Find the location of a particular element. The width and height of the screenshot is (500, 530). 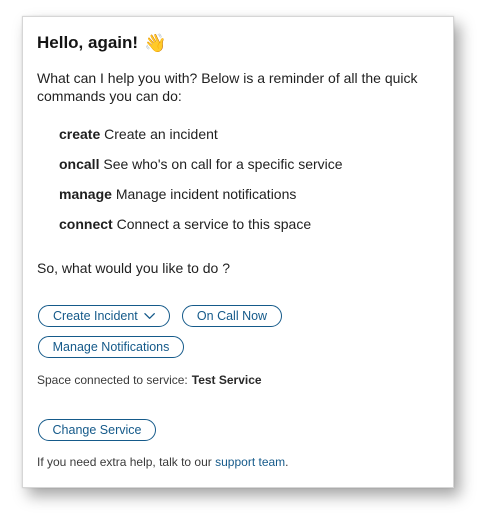

on-call-now-button: On Call Now is located at coordinates (232, 316).